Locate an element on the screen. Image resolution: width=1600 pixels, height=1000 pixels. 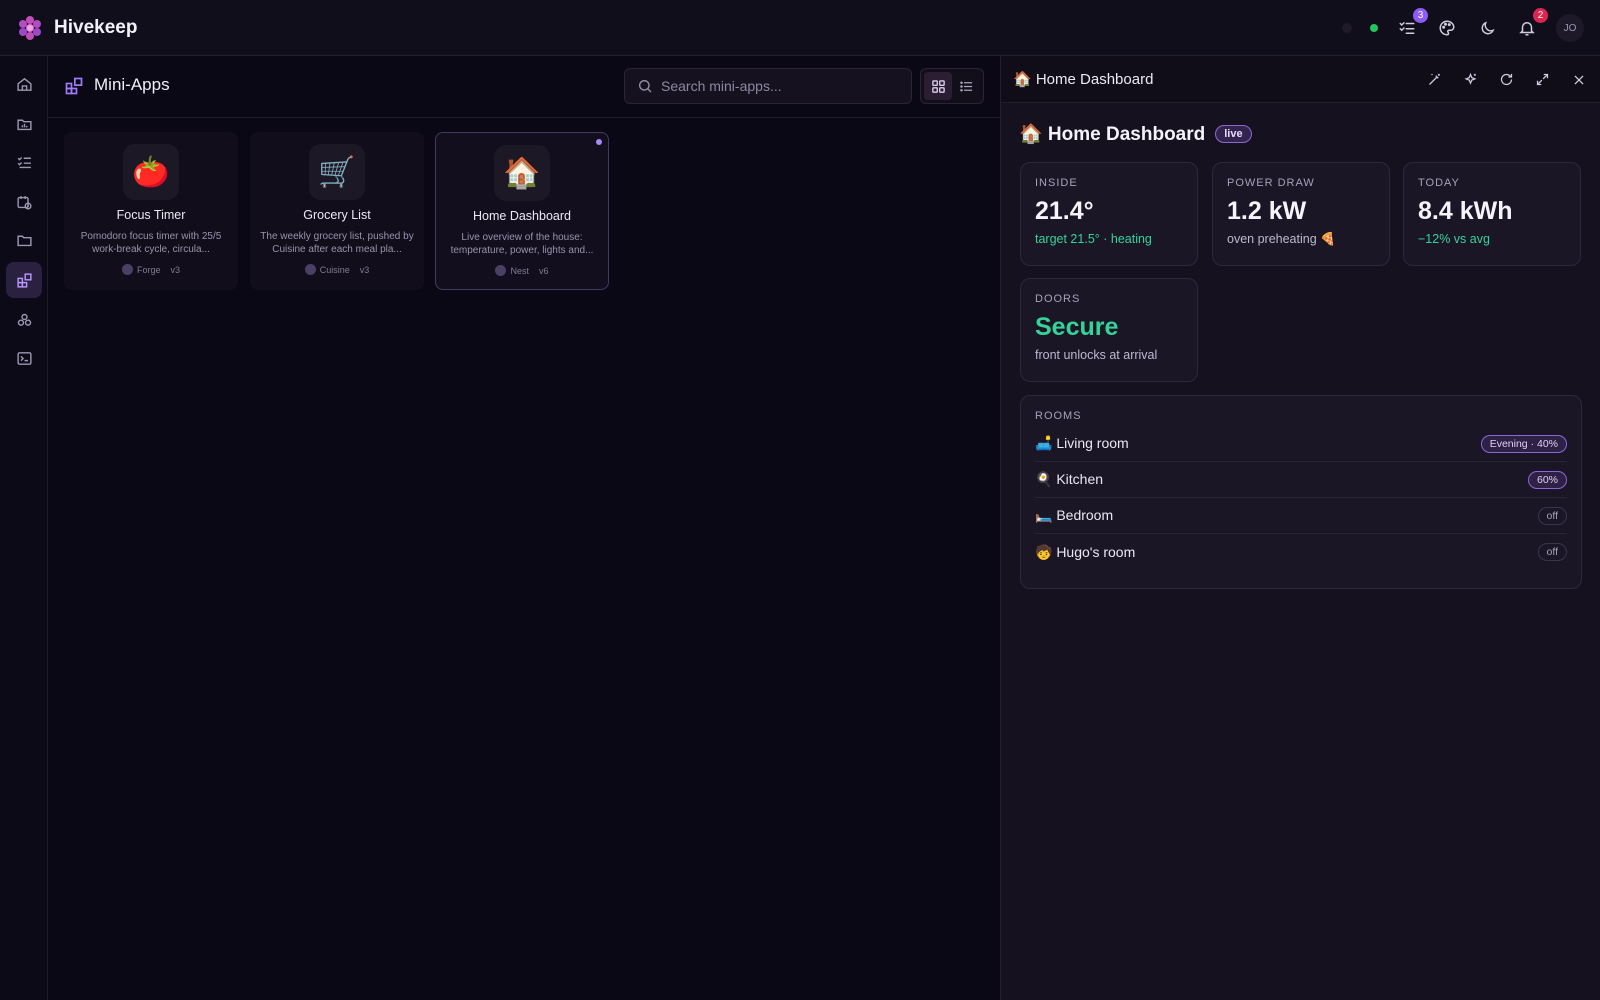
expand-icon is located at coordinates (1542, 79).